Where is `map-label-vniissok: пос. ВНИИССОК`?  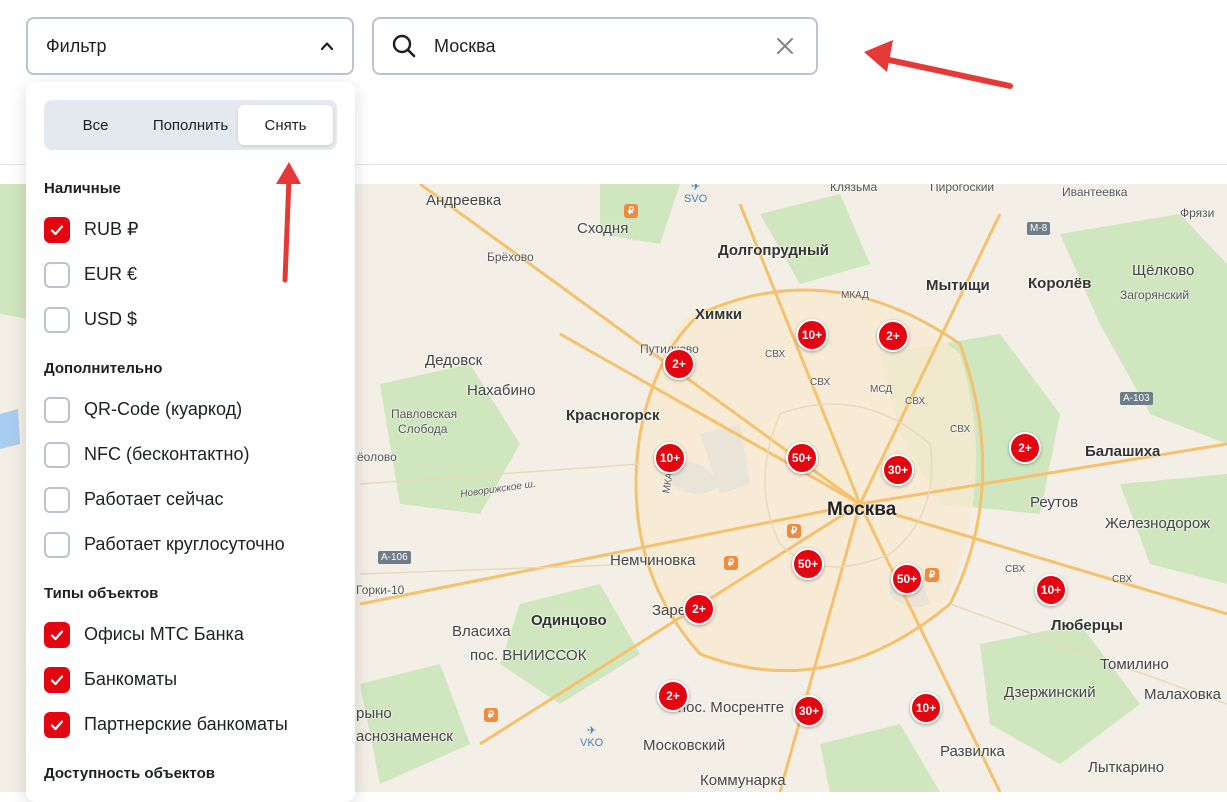
map-label-vniissok: пос. ВНИИССОК is located at coordinates (528, 655).